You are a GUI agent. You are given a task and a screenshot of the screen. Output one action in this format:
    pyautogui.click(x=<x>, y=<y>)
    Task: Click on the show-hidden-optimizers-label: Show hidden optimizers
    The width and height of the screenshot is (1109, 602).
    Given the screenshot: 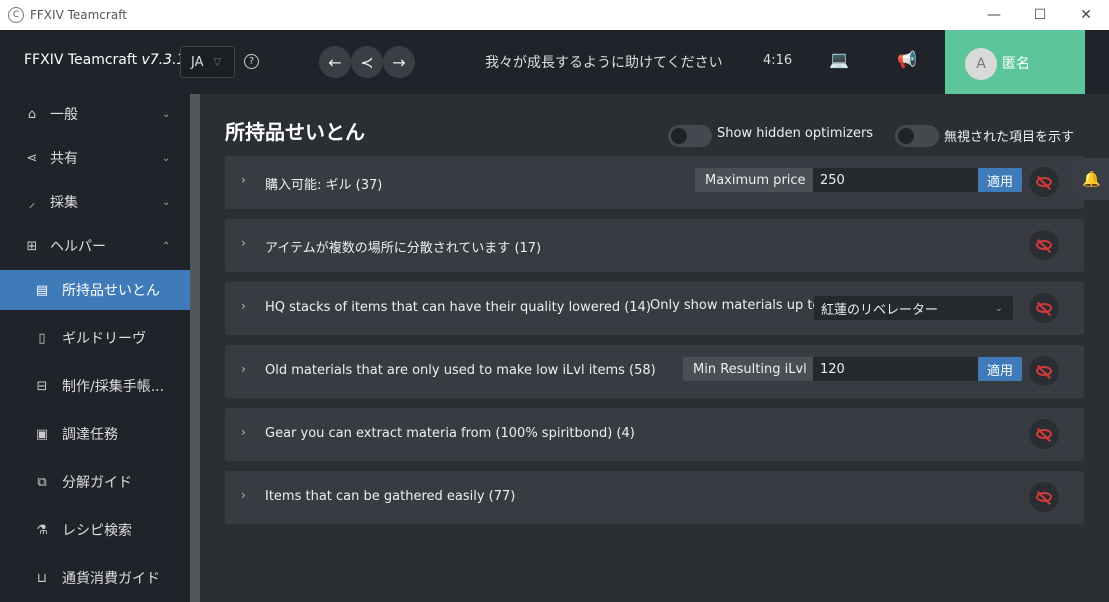 What is the action you would take?
    pyautogui.click(x=795, y=133)
    